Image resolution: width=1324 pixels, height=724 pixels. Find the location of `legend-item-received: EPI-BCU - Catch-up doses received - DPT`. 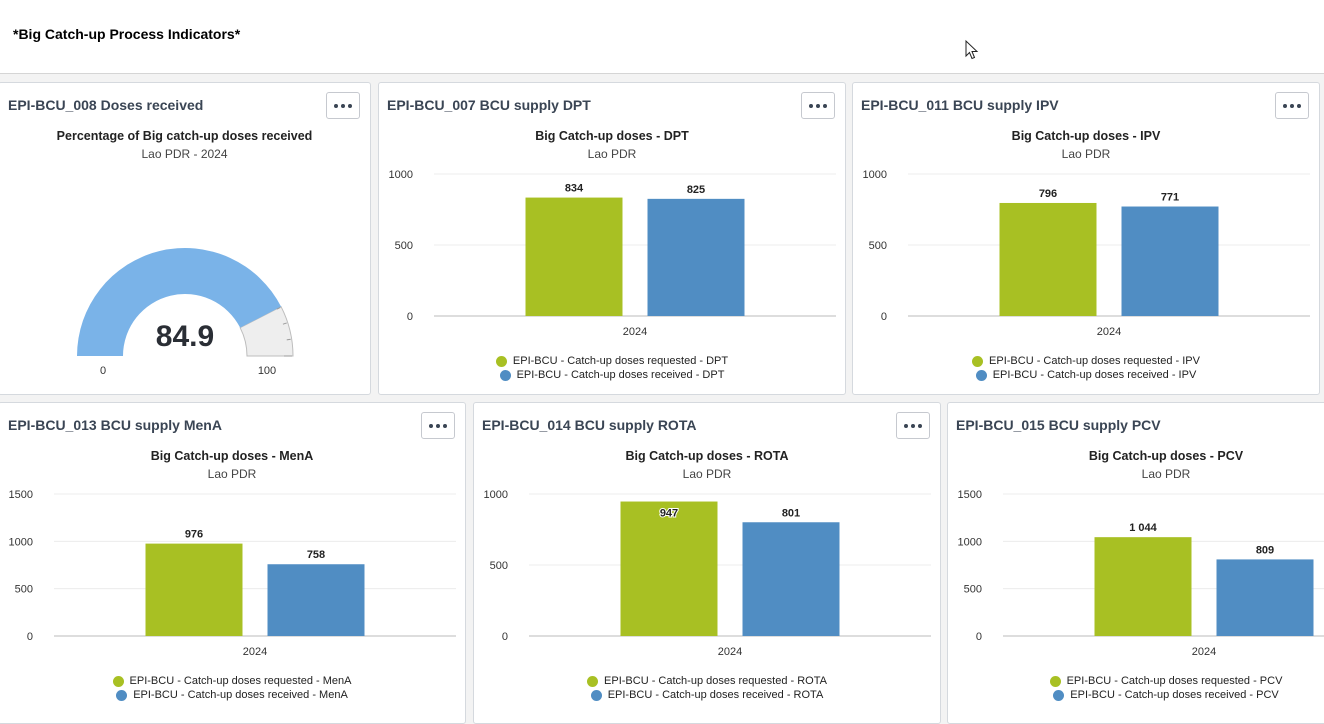

legend-item-received: EPI-BCU - Catch-up doses received - DPT is located at coordinates (612, 375).